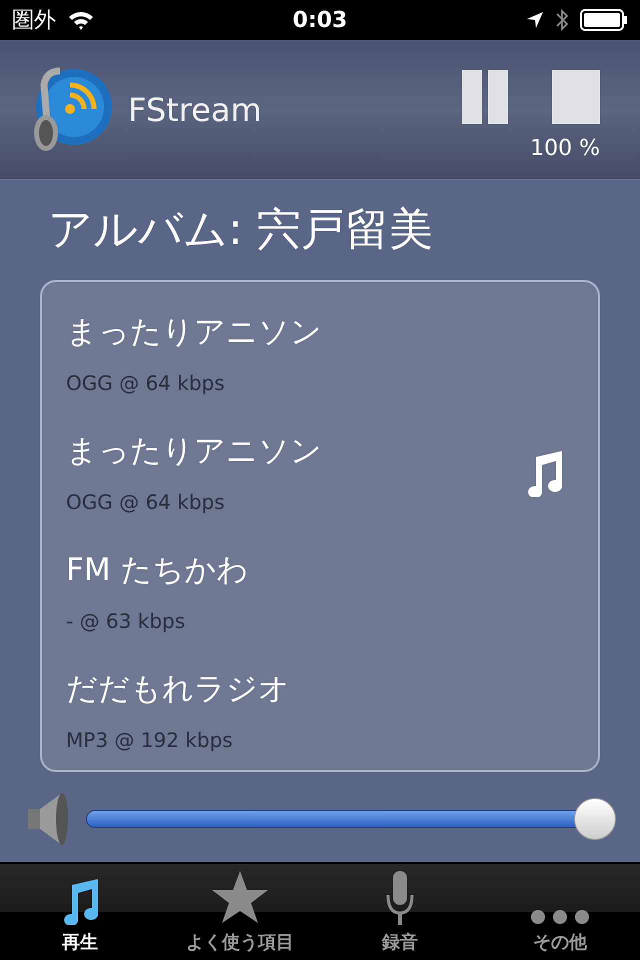 Image resolution: width=640 pixels, height=960 pixels. What do you see at coordinates (562, 20) in the screenshot?
I see `bluetooth-icon` at bounding box center [562, 20].